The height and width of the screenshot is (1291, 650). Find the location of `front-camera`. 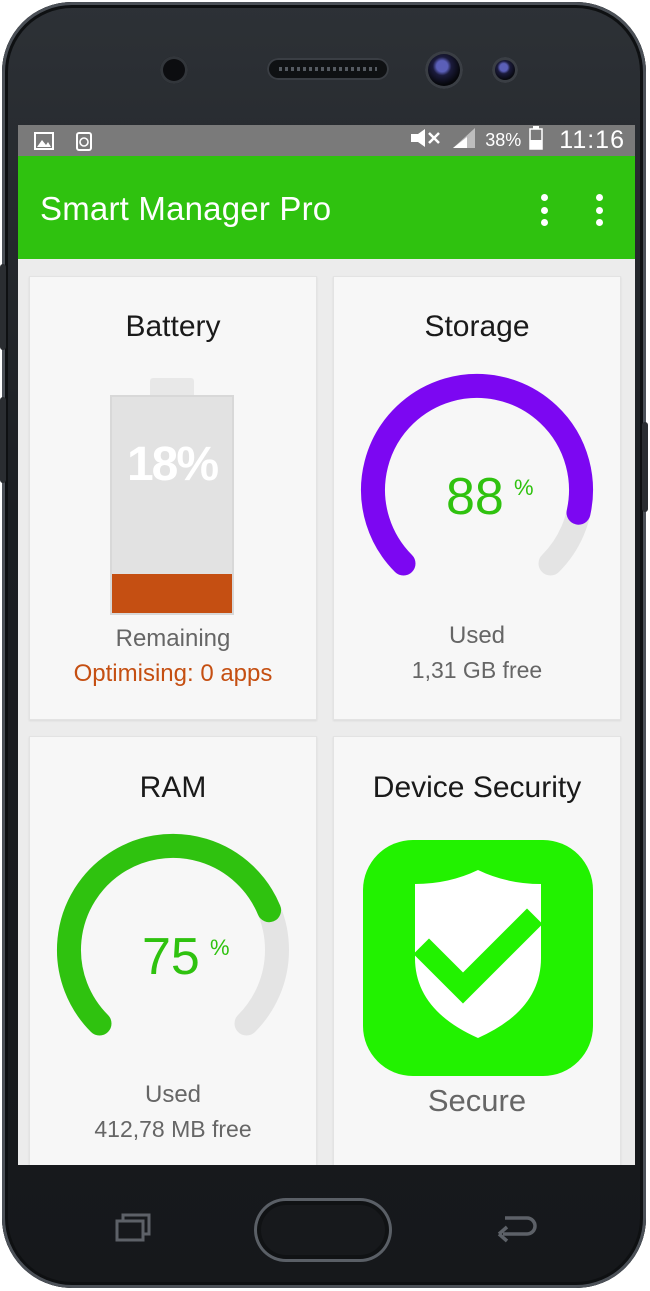

front-camera is located at coordinates (444, 70).